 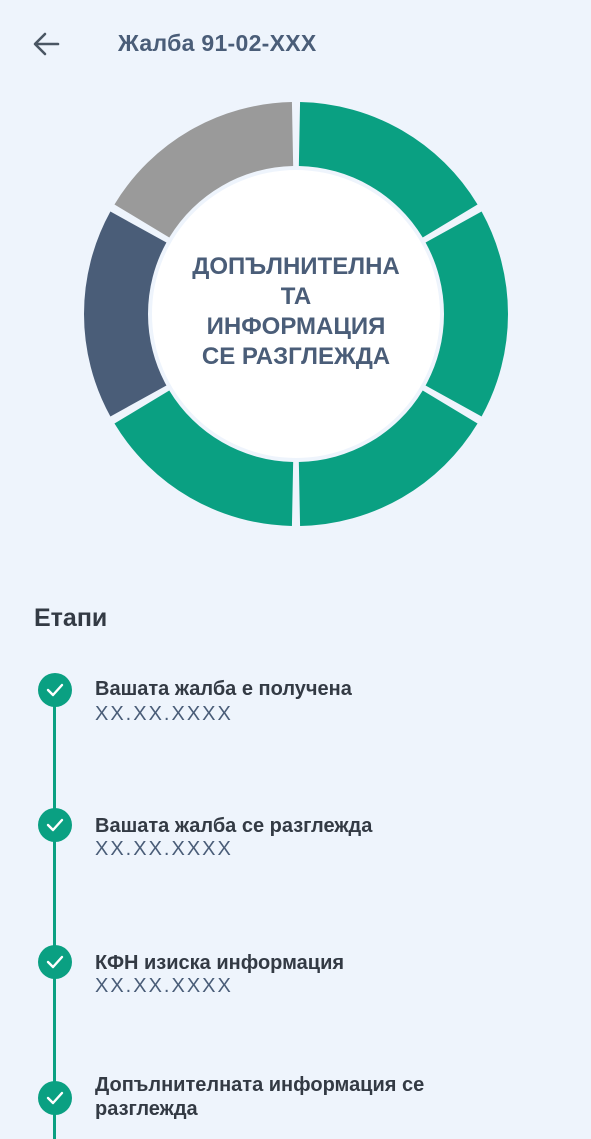 What do you see at coordinates (296, 312) in the screenshot?
I see `status-label: ДОПЪЛНИТЕЛНА ТА ИНФОРМАЦИЯ СЕ РАЗГЛЕЖДА` at bounding box center [296, 312].